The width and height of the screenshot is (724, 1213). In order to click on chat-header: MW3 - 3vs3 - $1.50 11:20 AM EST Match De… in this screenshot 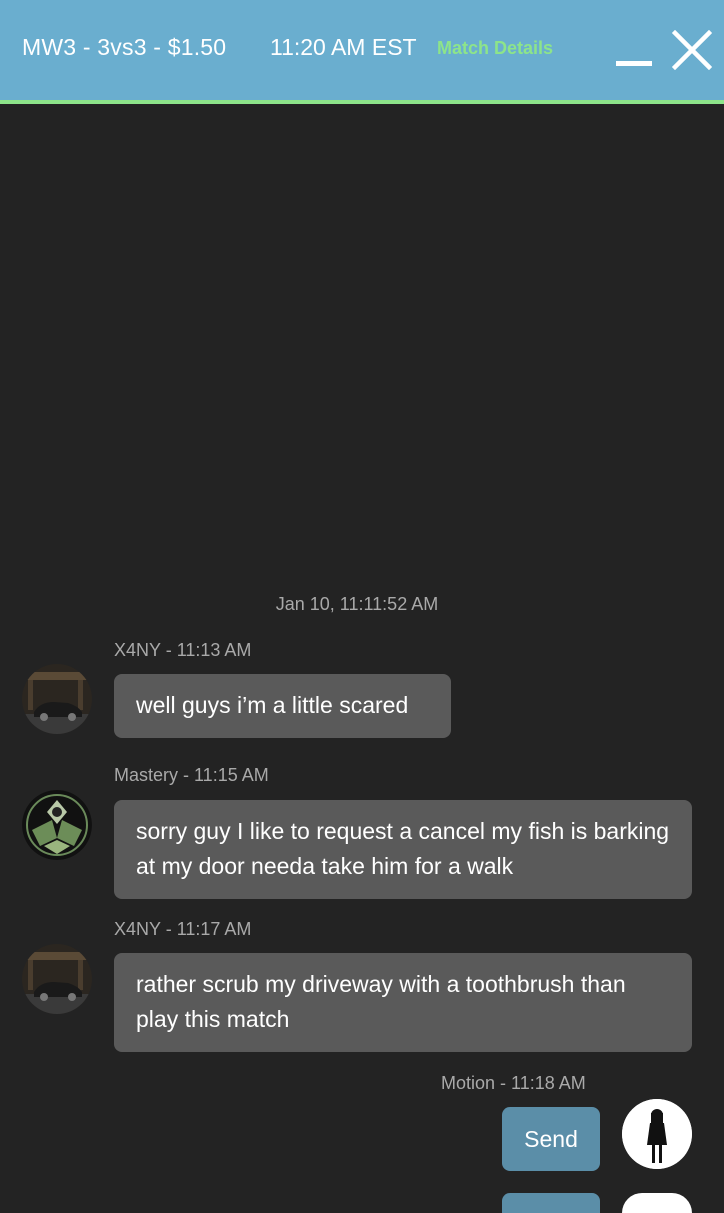, I will do `click(362, 52)`.